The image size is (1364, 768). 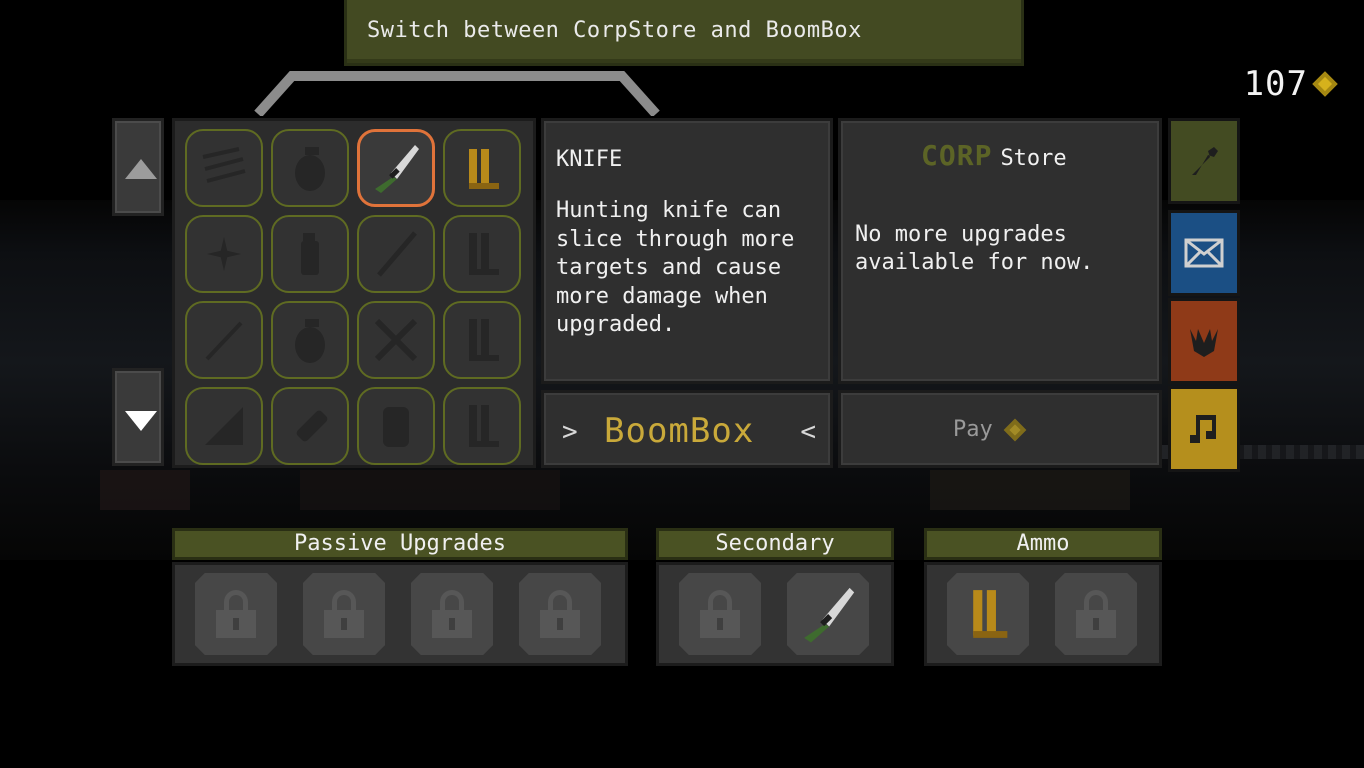 I want to click on corp-logo: CORP, so click(x=957, y=155).